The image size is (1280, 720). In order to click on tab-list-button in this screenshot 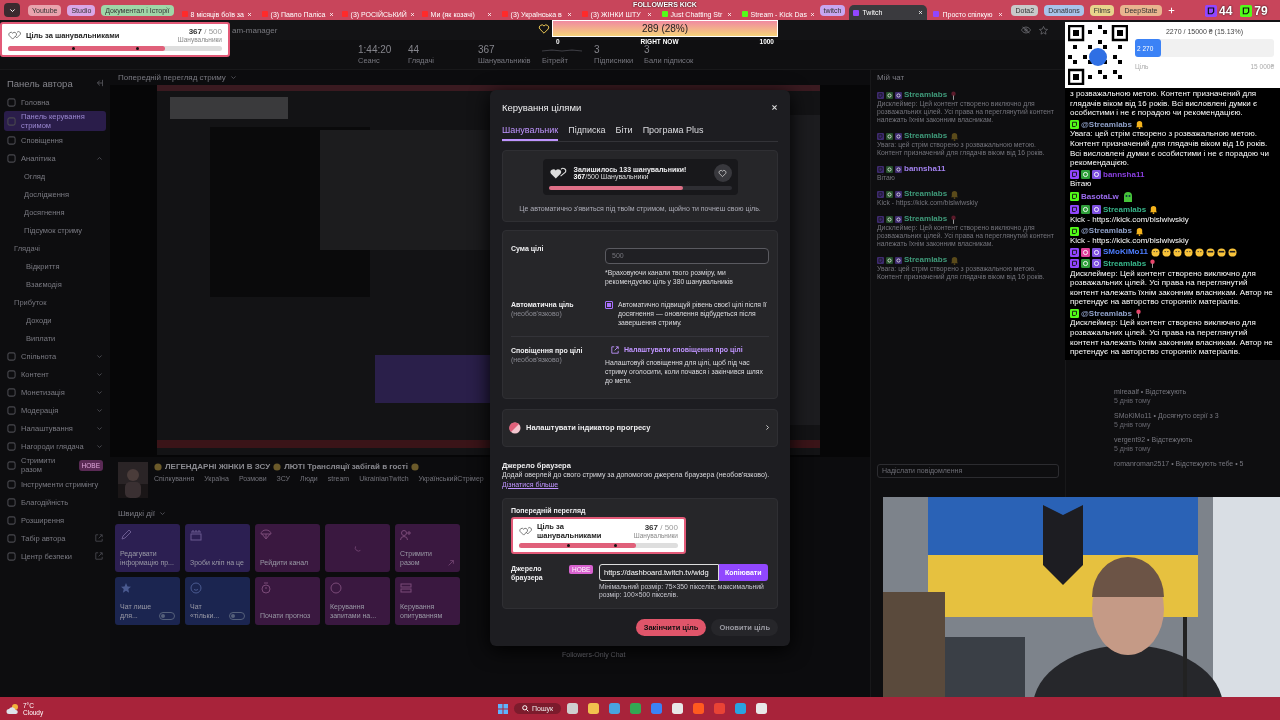, I will do `click(12, 10)`.